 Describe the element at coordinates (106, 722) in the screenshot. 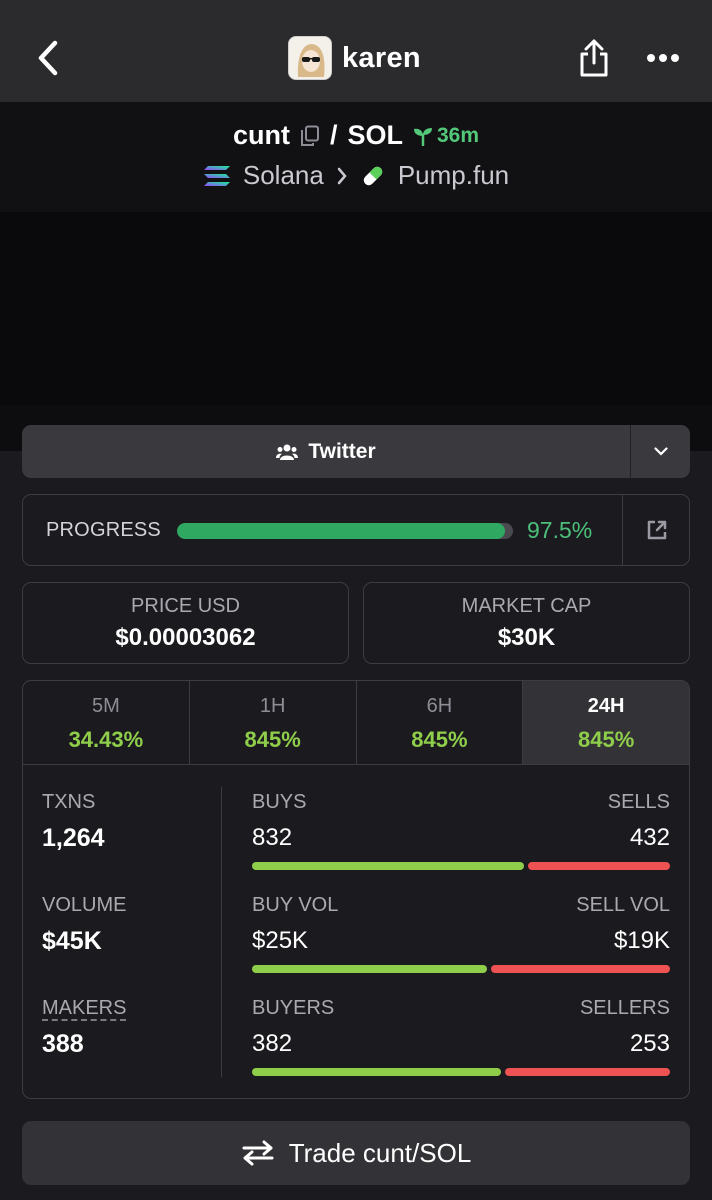

I see `tab-5m: 5M 34.43%` at that location.